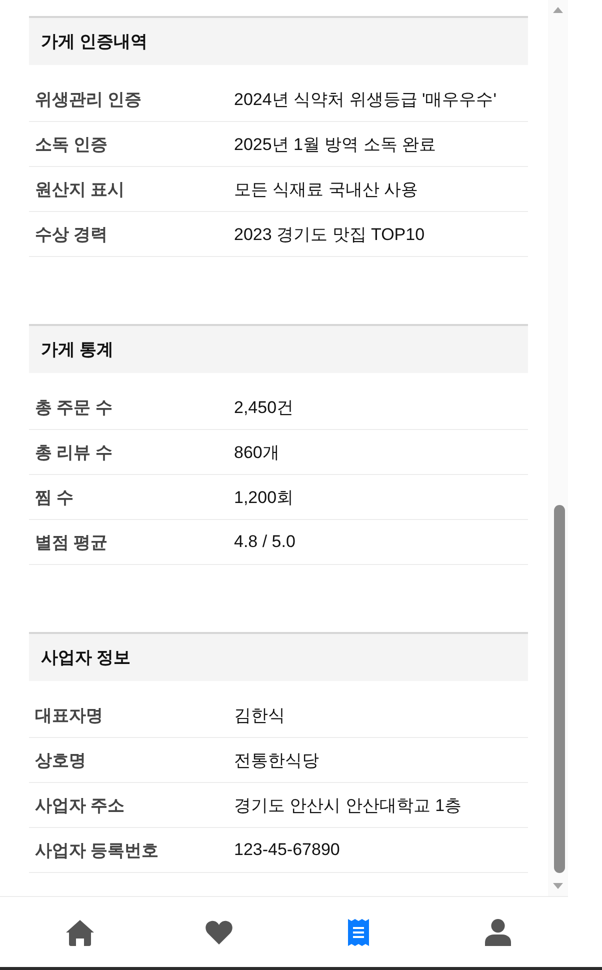 The width and height of the screenshot is (602, 970). What do you see at coordinates (276, 761) in the screenshot?
I see `info-value: 전통한식당` at bounding box center [276, 761].